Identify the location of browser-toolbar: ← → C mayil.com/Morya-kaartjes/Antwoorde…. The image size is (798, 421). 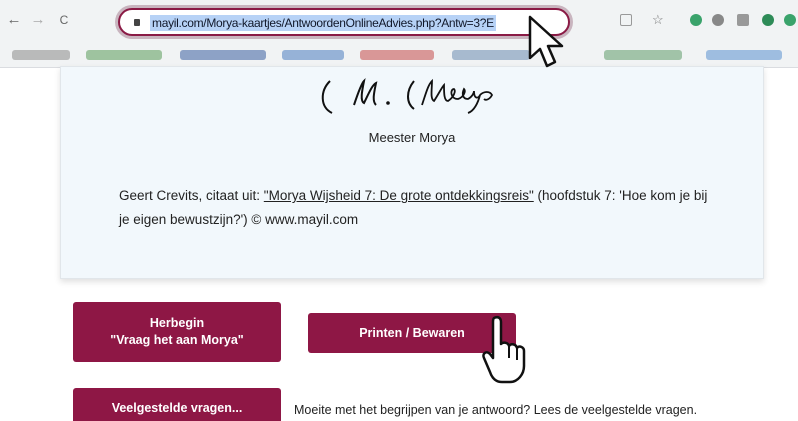
(399, 21).